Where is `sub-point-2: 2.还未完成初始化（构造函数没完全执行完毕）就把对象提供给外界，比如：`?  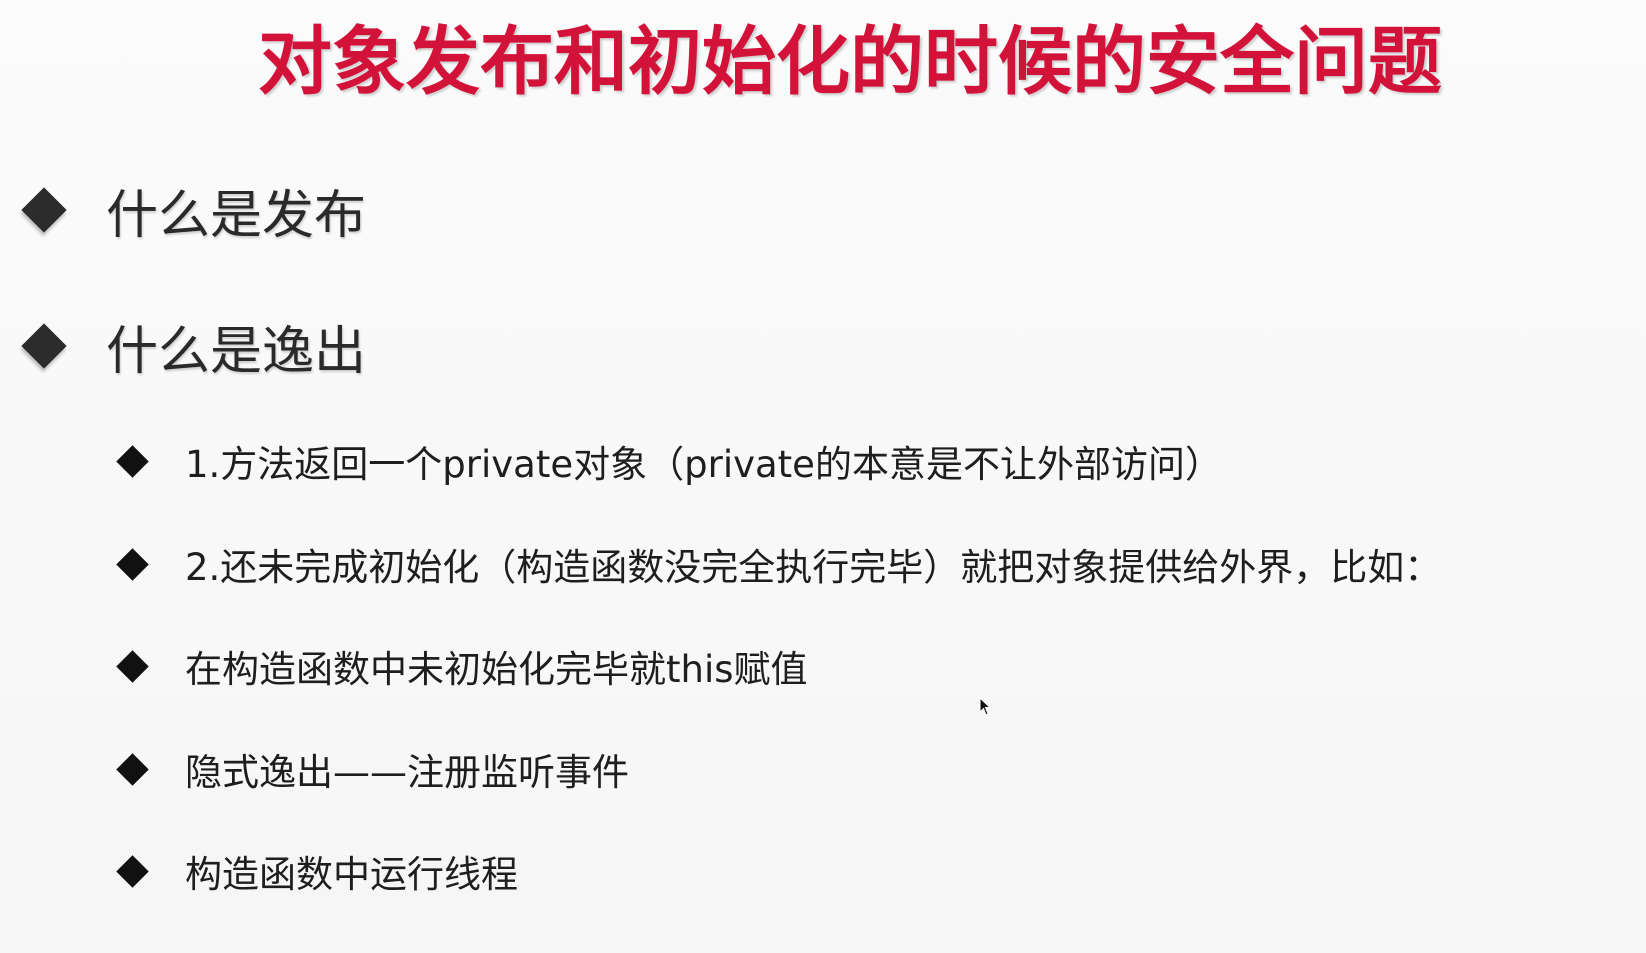
sub-point-2: 2.还未完成初始化（构造函数没完全执行完毕）就把对象提供给外界，比如： is located at coordinates (720, 564).